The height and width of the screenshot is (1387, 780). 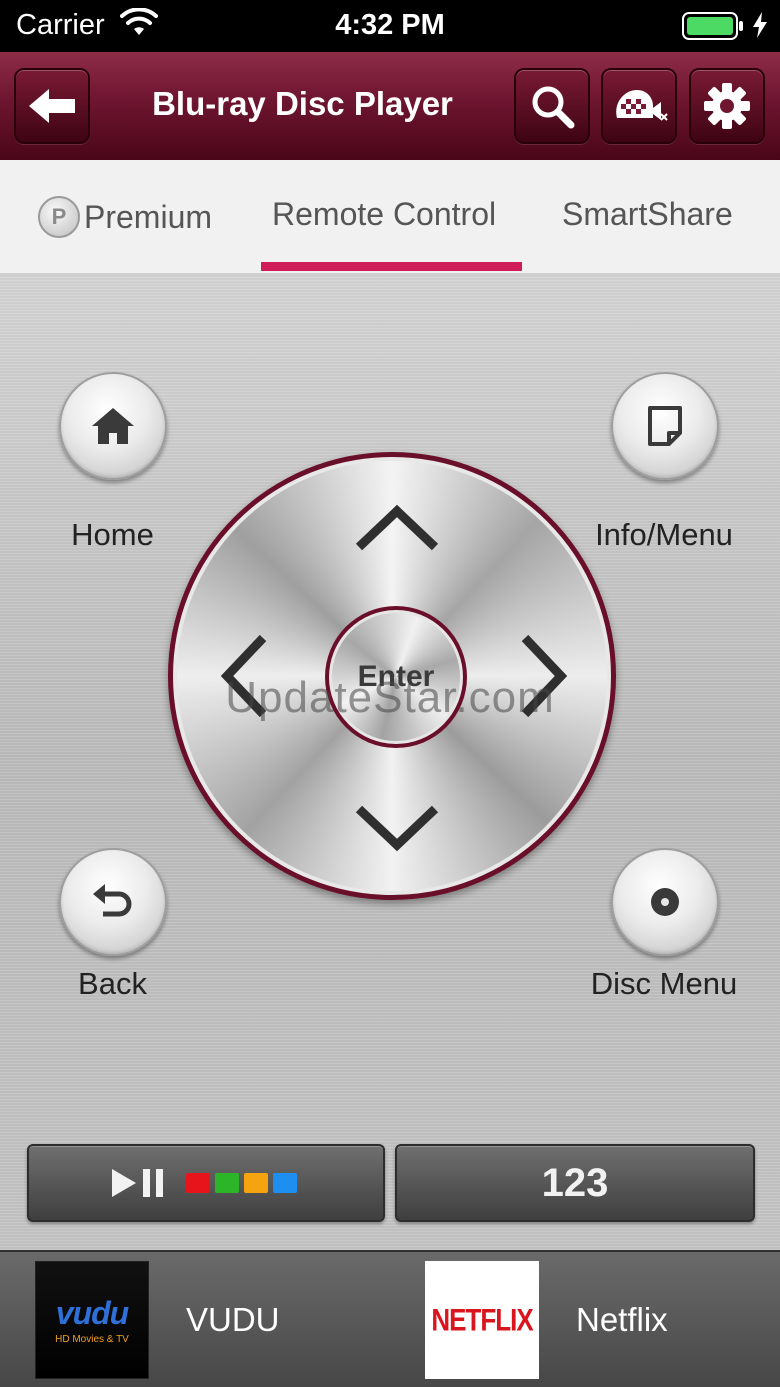 I want to click on netflix-logo: NETFLIX, so click(x=482, y=1319).